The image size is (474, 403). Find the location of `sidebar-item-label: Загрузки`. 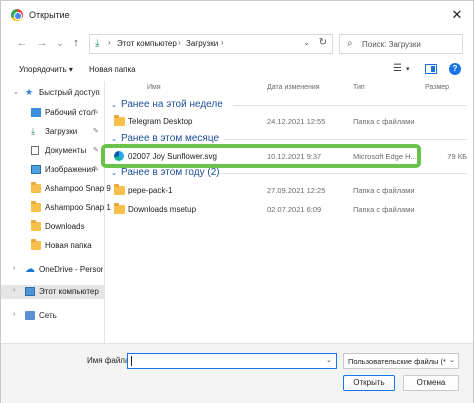

sidebar-item-label: Загрузки is located at coordinates (61, 131).